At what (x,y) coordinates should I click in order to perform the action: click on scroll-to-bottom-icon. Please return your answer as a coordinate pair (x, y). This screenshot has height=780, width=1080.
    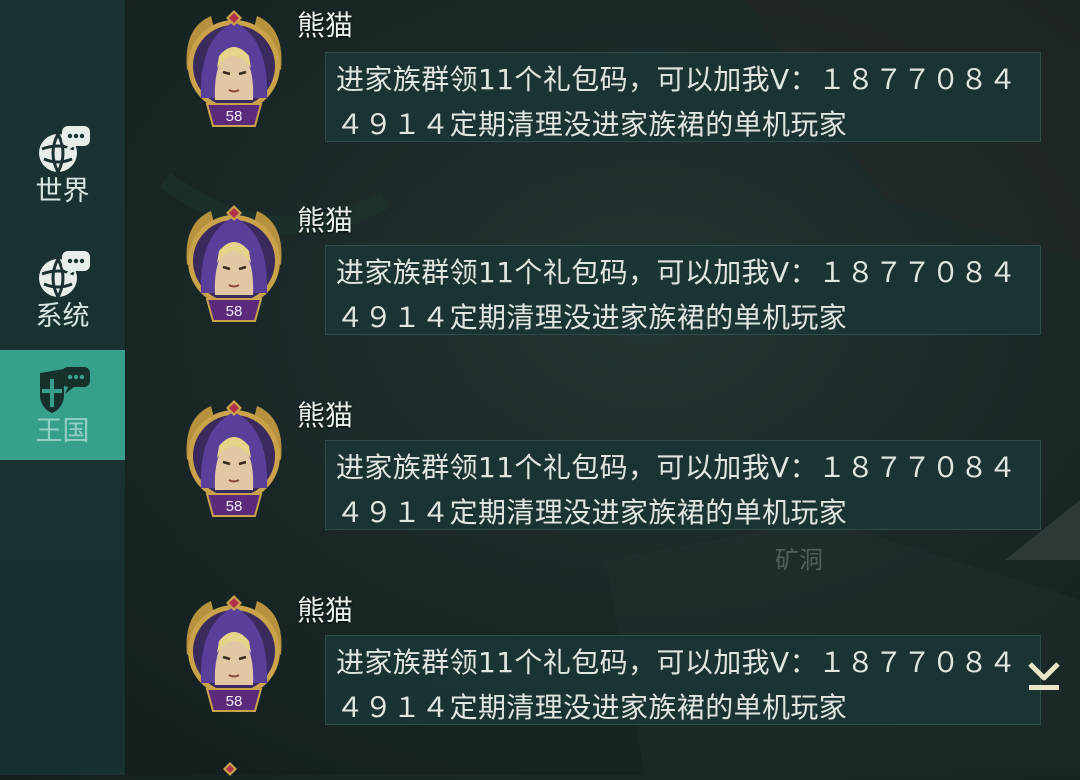
    Looking at the image, I should click on (1044, 678).